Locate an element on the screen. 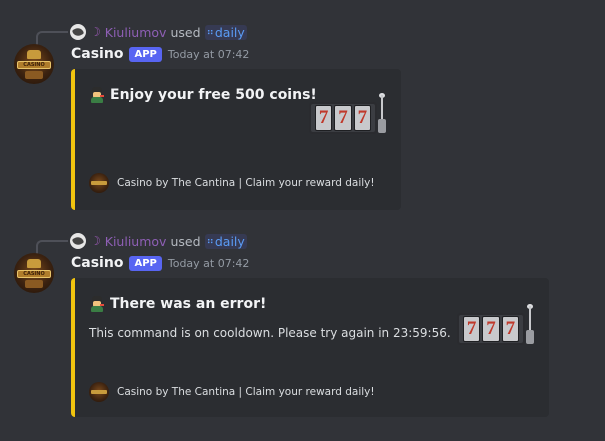 This screenshot has width=605, height=441. embed-title: There was an error! is located at coordinates (177, 304).